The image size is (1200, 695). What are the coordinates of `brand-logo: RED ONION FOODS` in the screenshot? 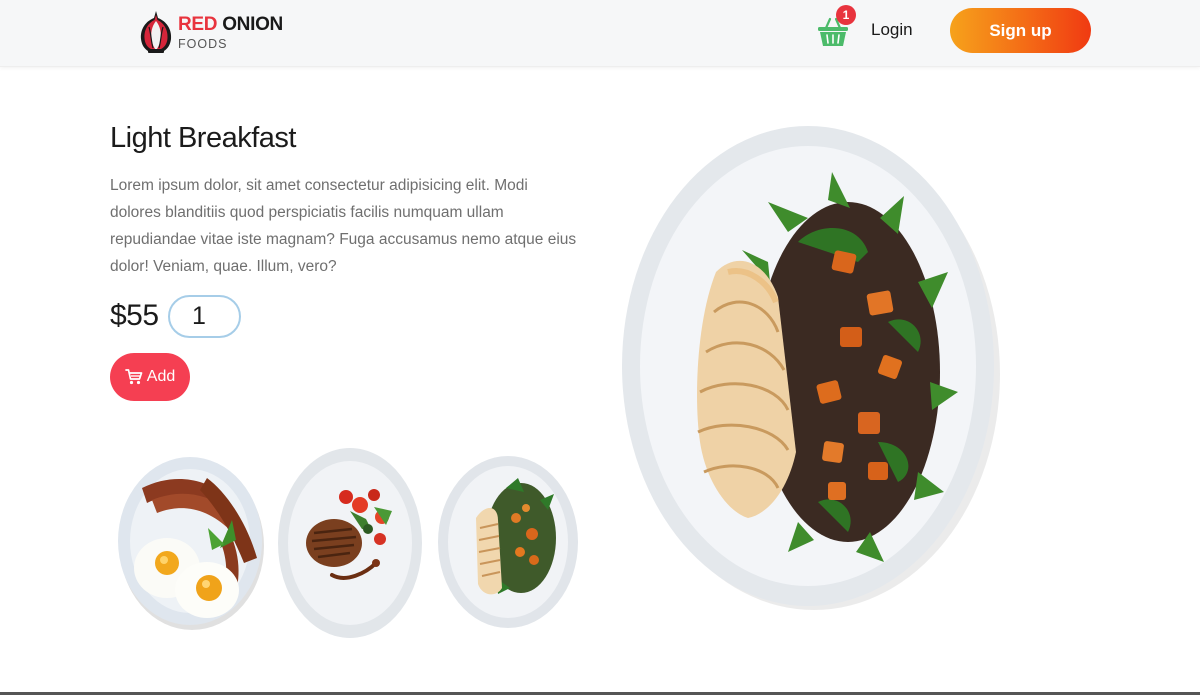 It's located at (213, 32).